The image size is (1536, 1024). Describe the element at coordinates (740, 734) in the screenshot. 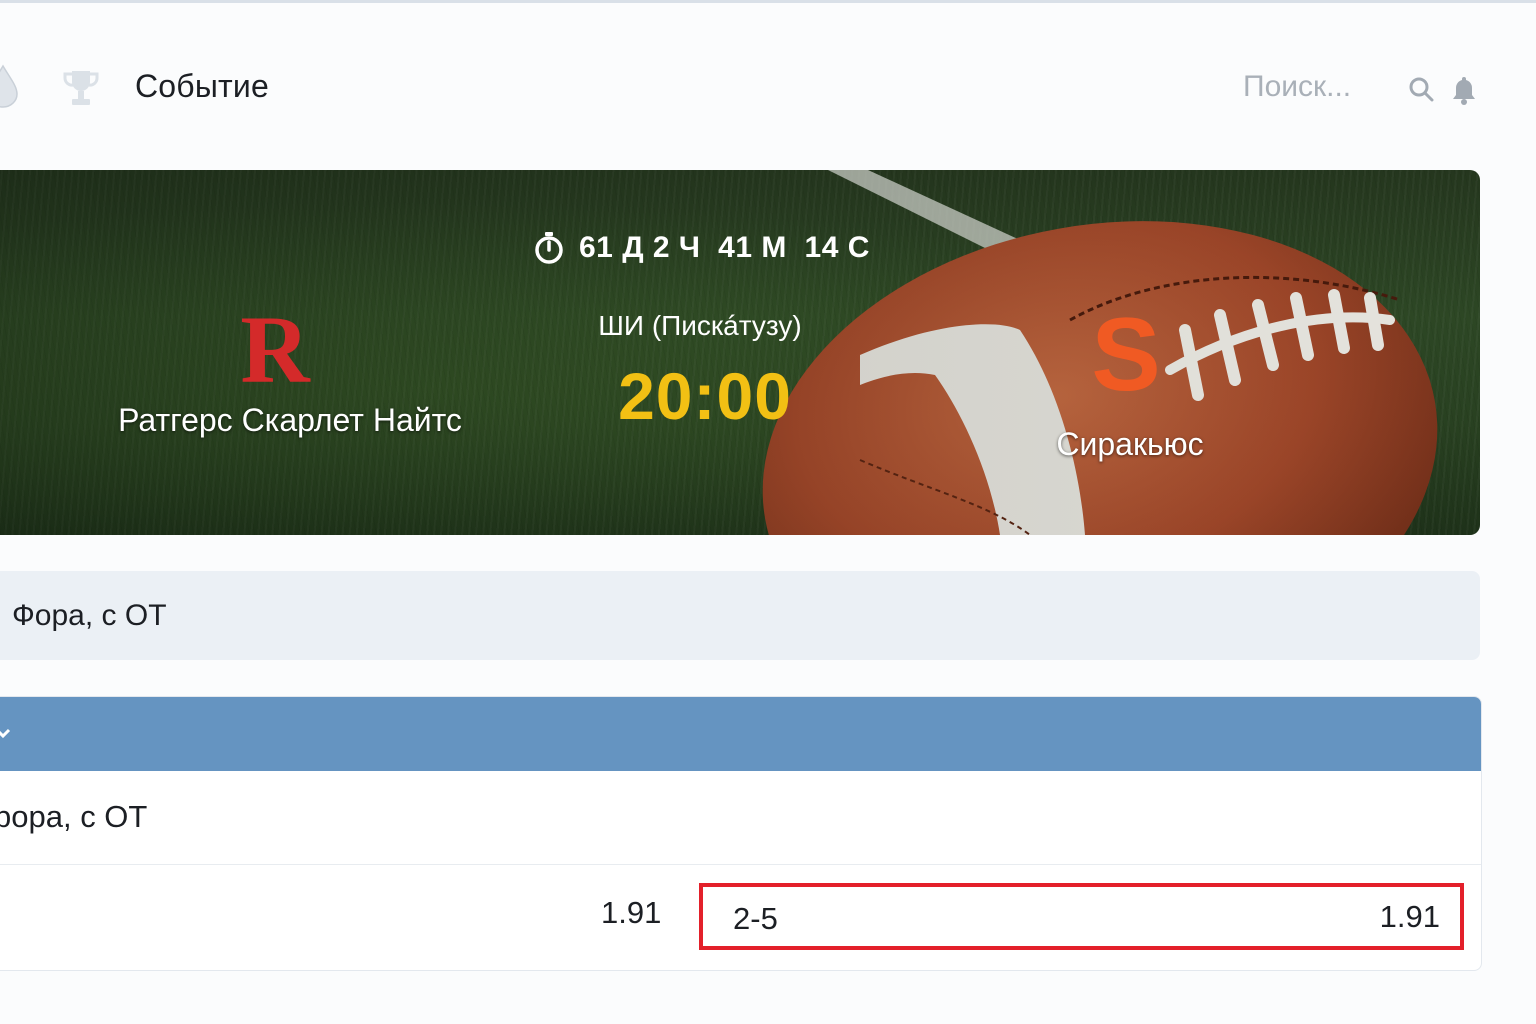

I see `market-panel-header` at that location.